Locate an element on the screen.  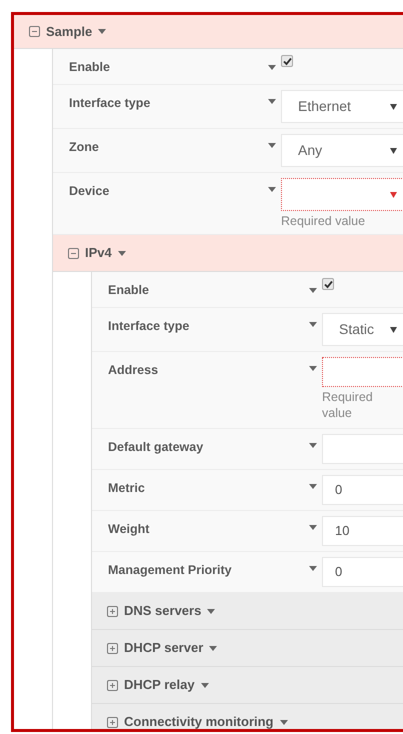
field-label: Weight is located at coordinates (129, 529).